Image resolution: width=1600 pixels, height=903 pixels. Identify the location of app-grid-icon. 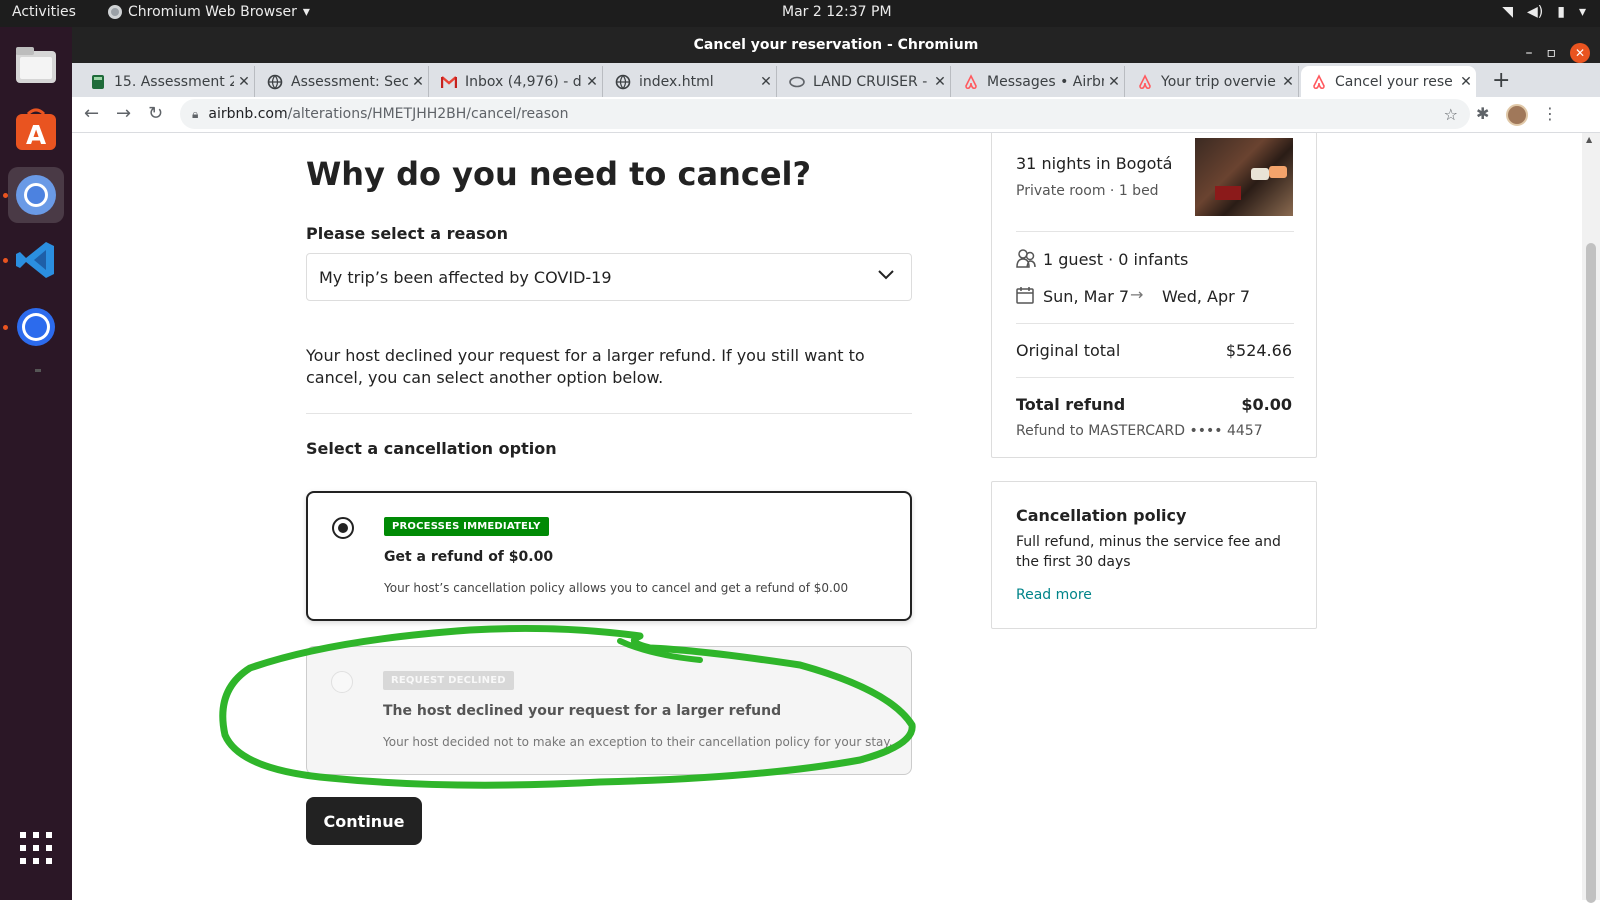
(36, 848).